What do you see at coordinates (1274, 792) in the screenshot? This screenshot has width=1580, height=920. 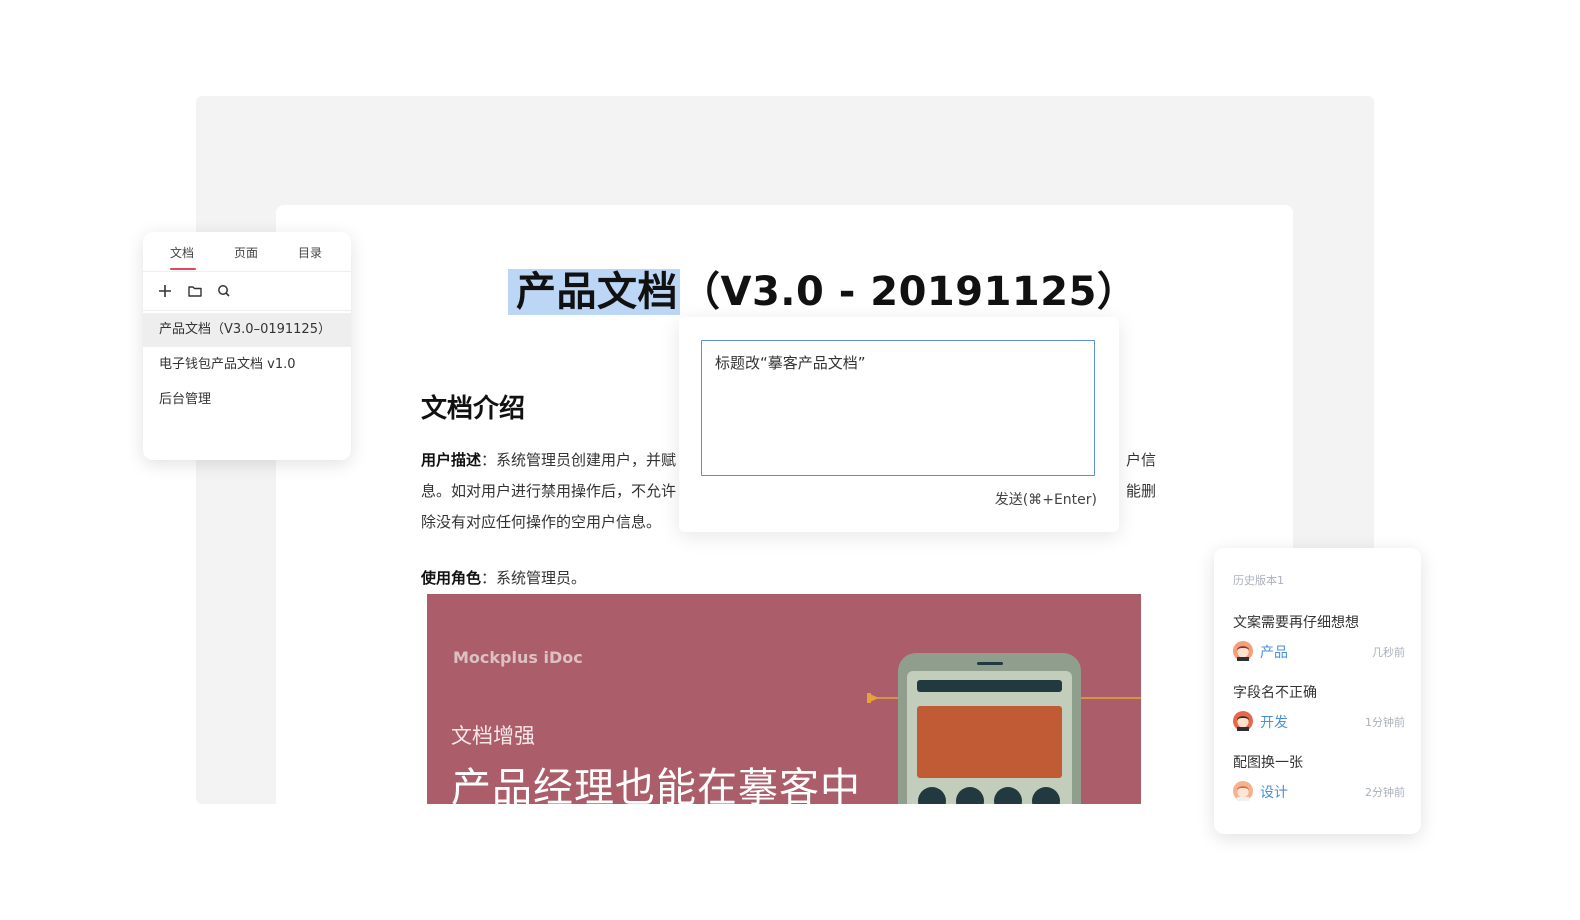 I see `history-user: 设计` at bounding box center [1274, 792].